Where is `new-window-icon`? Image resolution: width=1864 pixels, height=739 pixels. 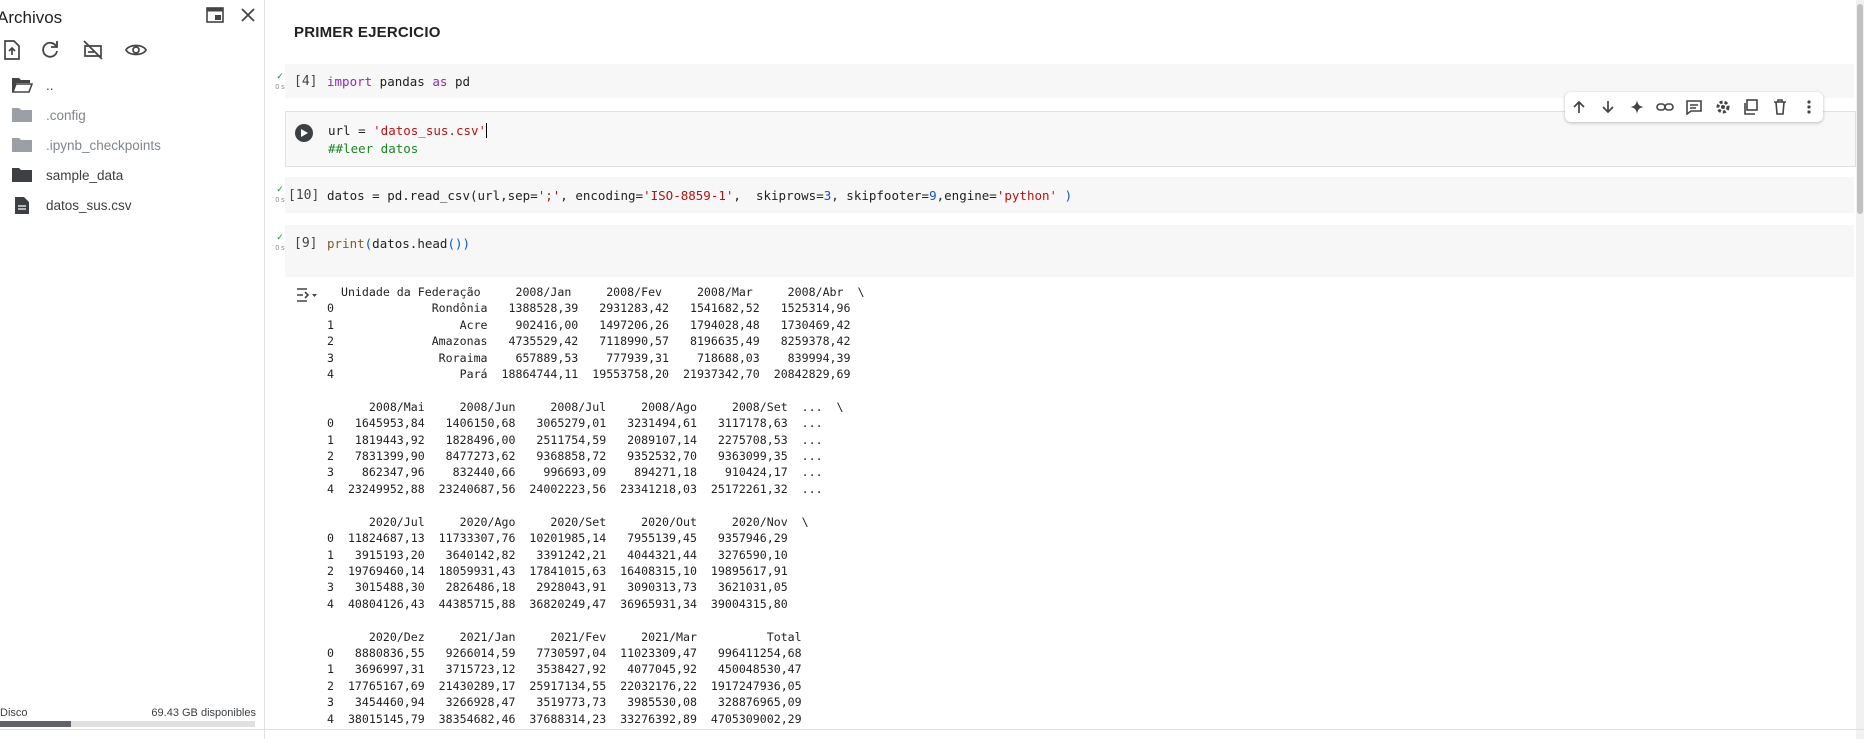 new-window-icon is located at coordinates (215, 15).